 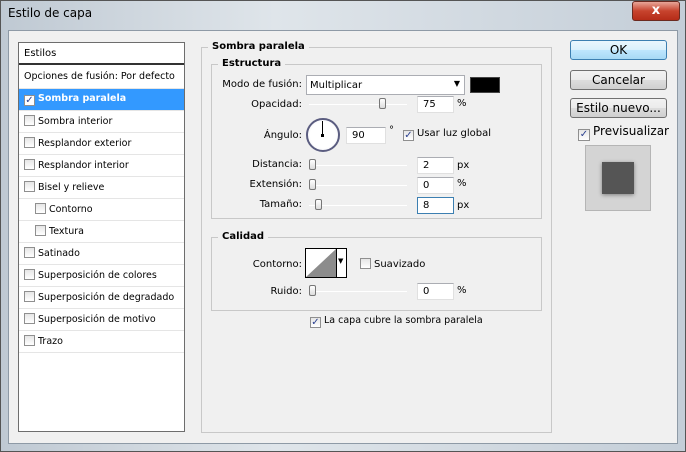 What do you see at coordinates (403, 320) in the screenshot?
I see `knockout-label: La capa cubre la sombra paralela` at bounding box center [403, 320].